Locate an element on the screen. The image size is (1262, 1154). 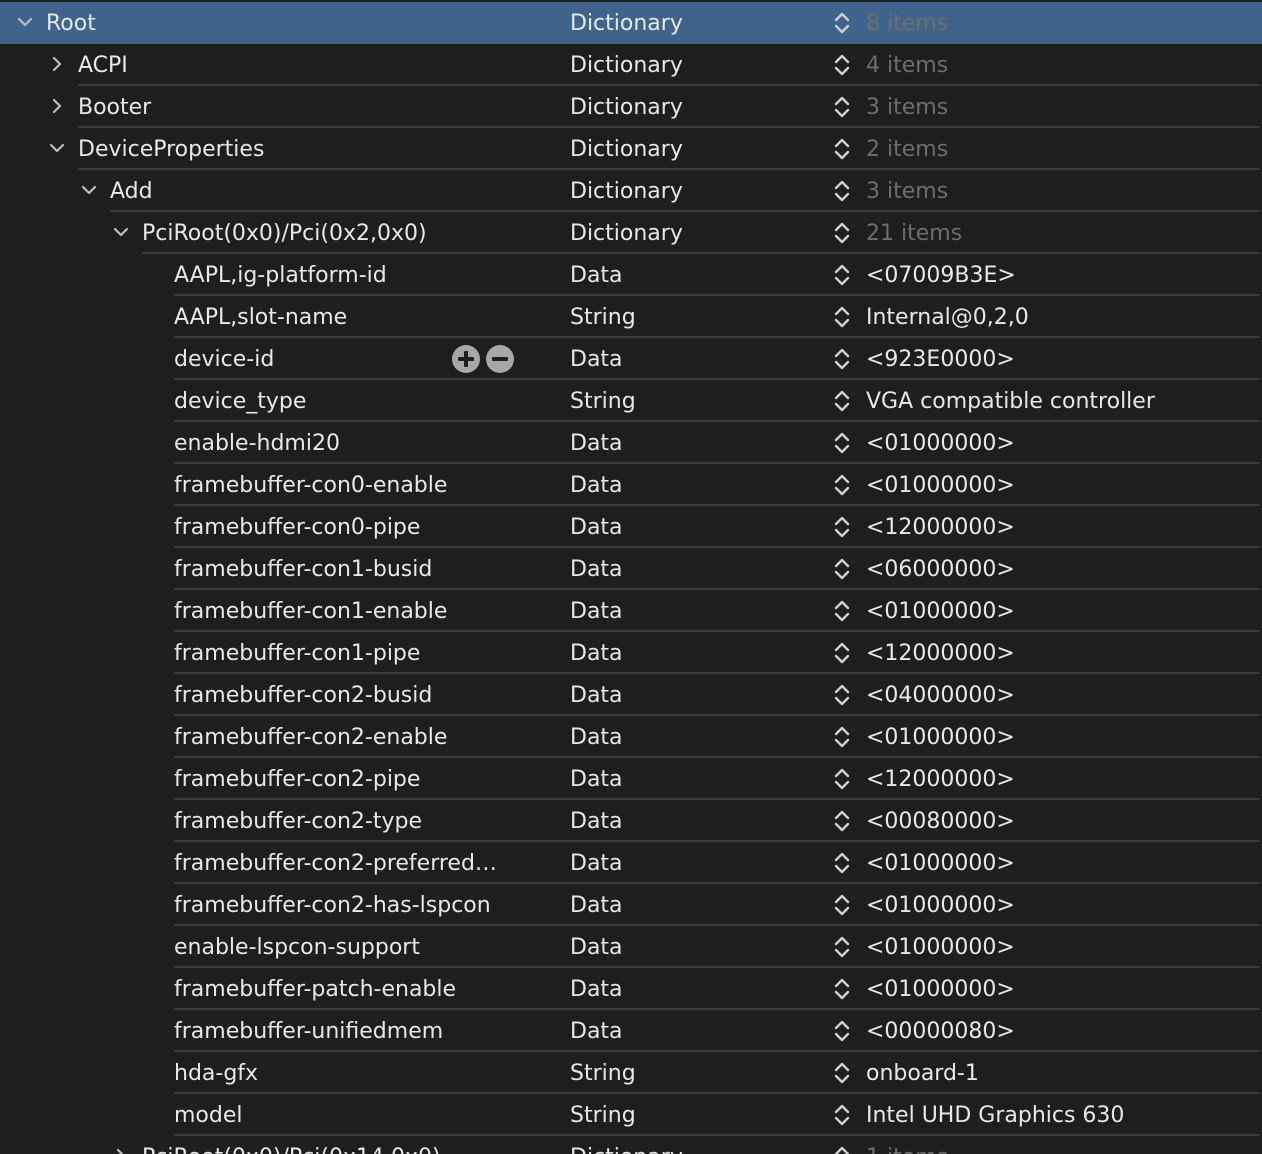
outline-row: Root Dictionary 8 items is located at coordinates (631, 23).